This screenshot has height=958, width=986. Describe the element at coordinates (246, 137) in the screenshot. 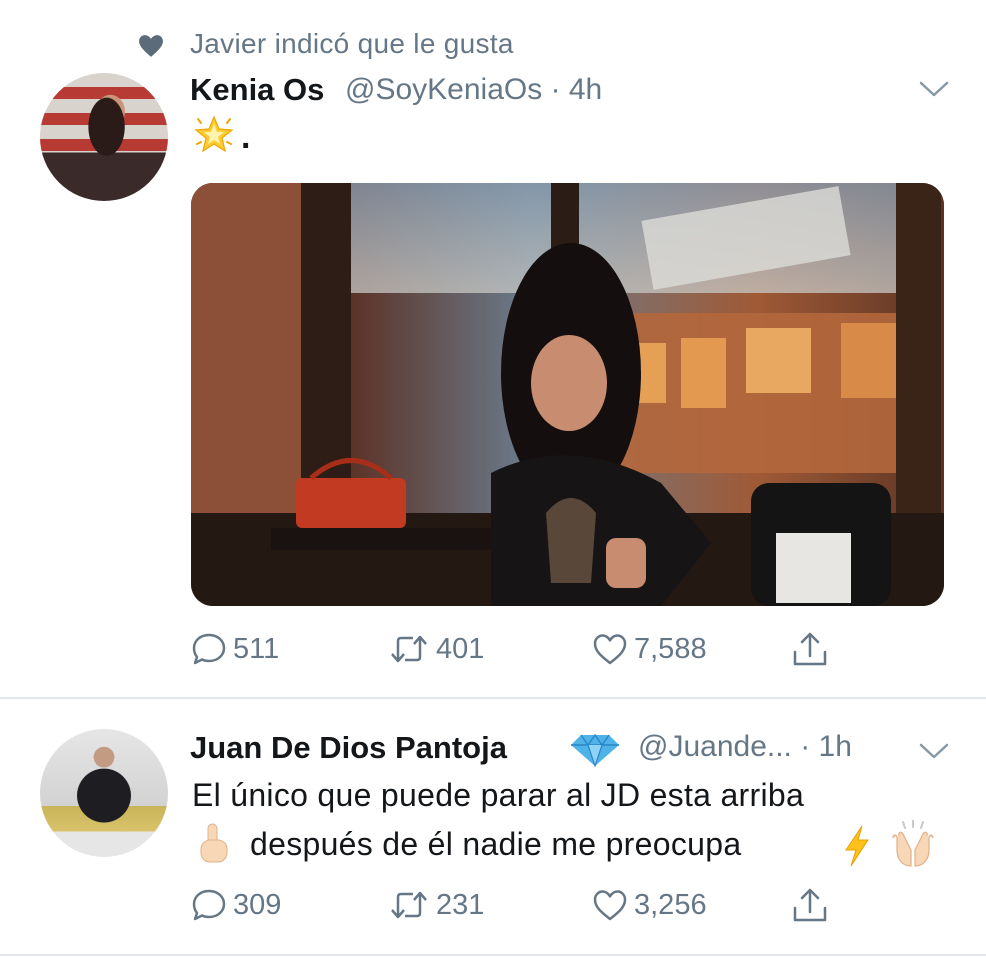

I see `tweet-text: .` at that location.